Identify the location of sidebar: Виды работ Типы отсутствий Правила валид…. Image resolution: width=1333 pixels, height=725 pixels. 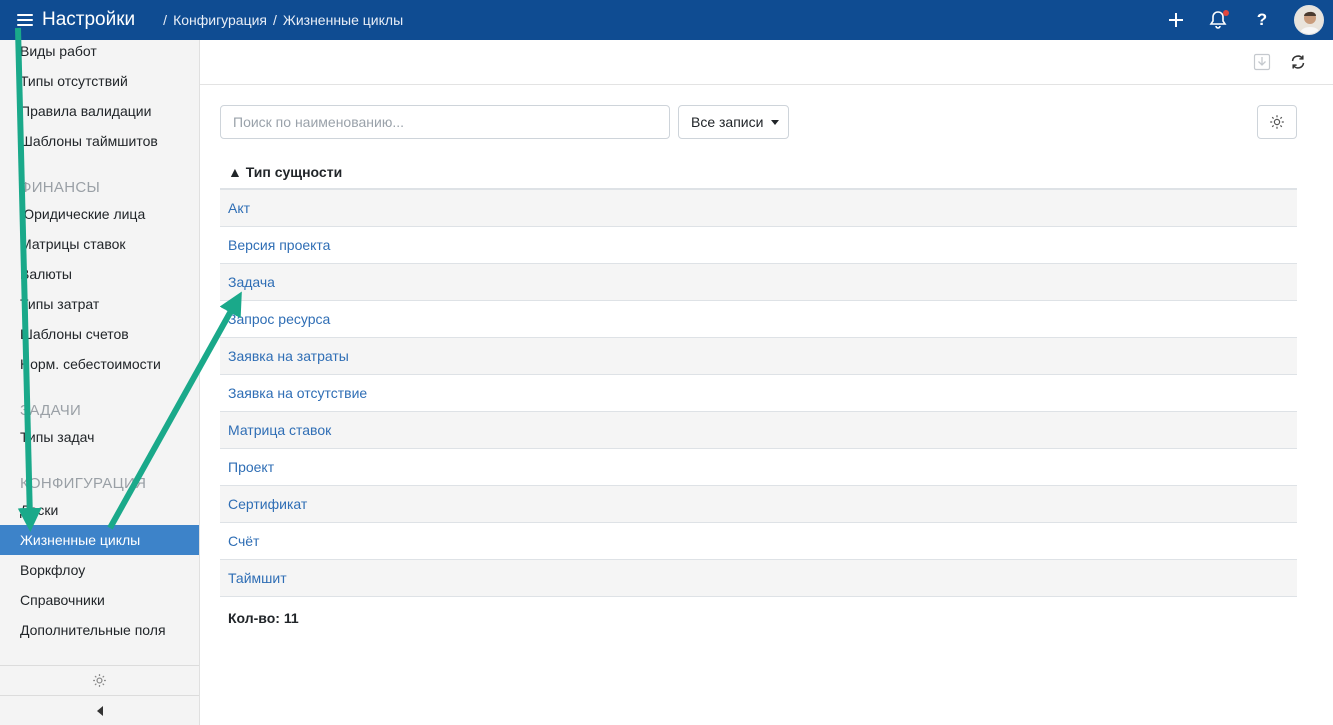
(100, 382).